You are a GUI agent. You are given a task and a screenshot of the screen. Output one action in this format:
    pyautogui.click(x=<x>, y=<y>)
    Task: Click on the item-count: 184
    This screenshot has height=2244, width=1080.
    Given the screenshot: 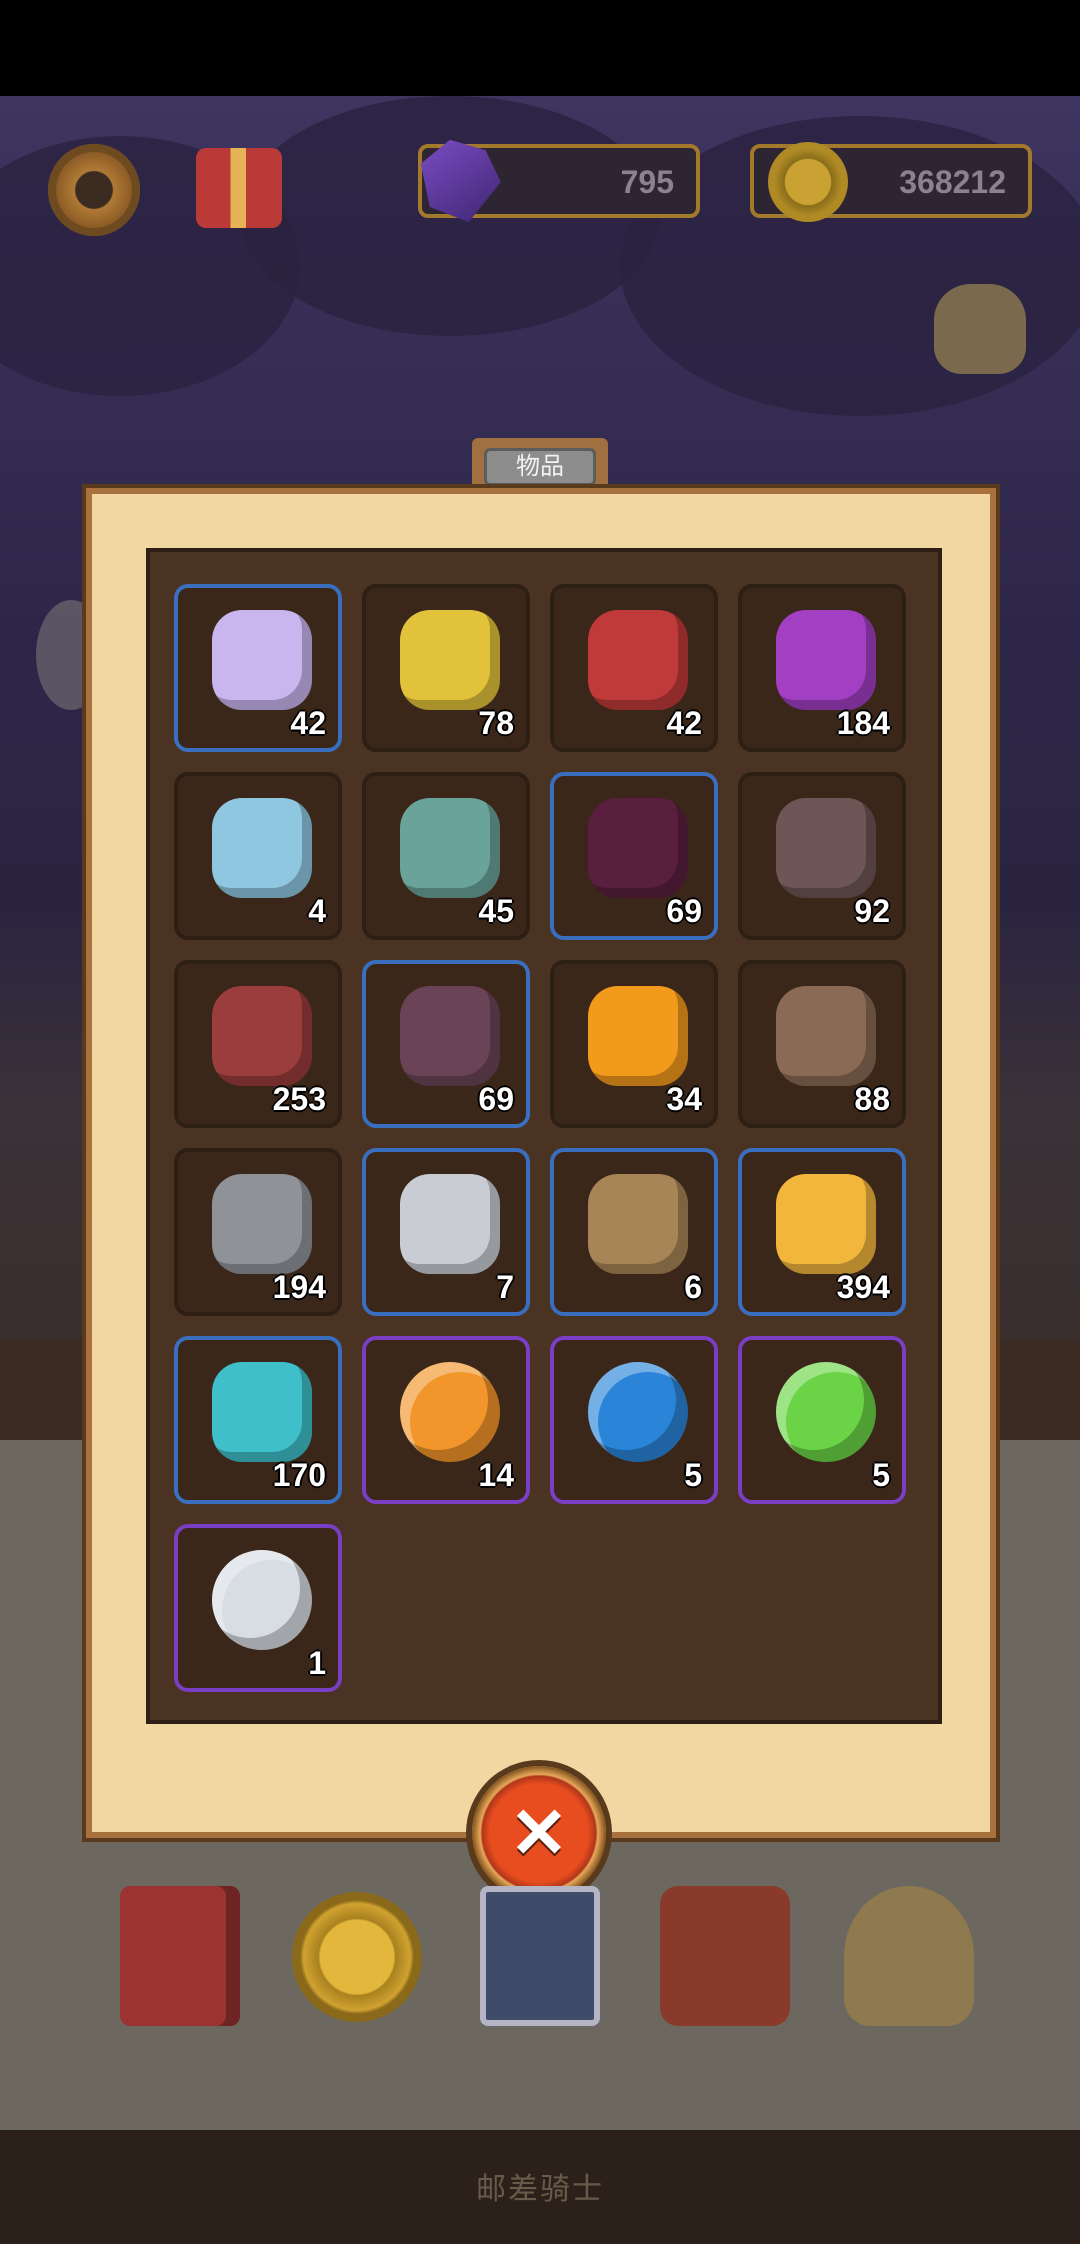 What is the action you would take?
    pyautogui.click(x=863, y=723)
    